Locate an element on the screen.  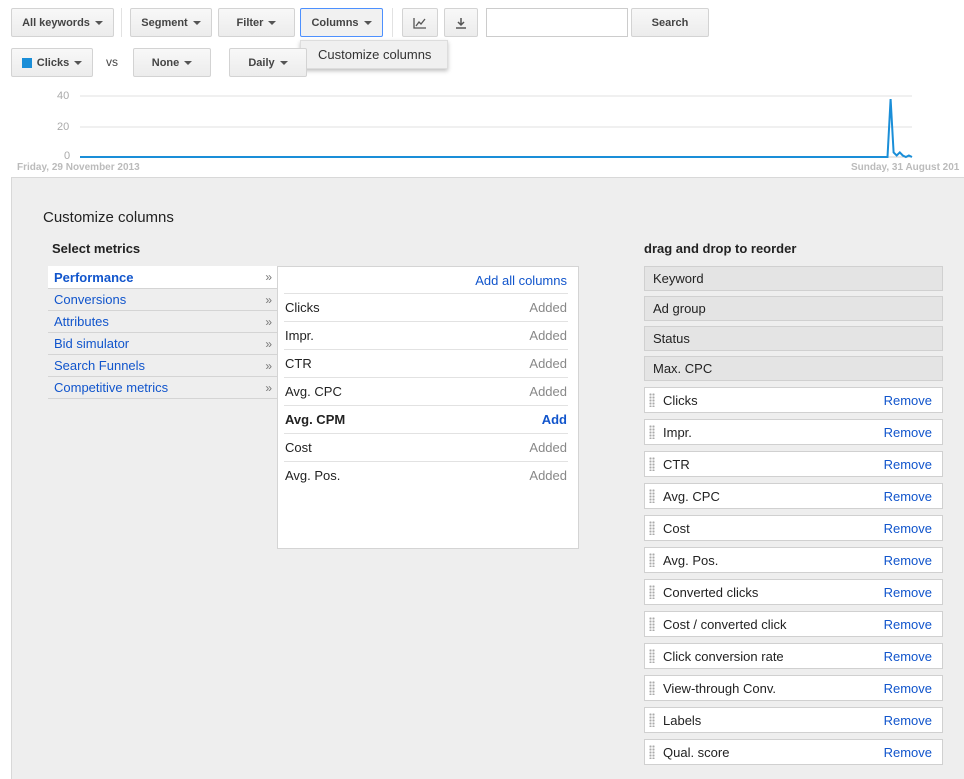
metric-row: Avg. CPM Add is located at coordinates (426, 419).